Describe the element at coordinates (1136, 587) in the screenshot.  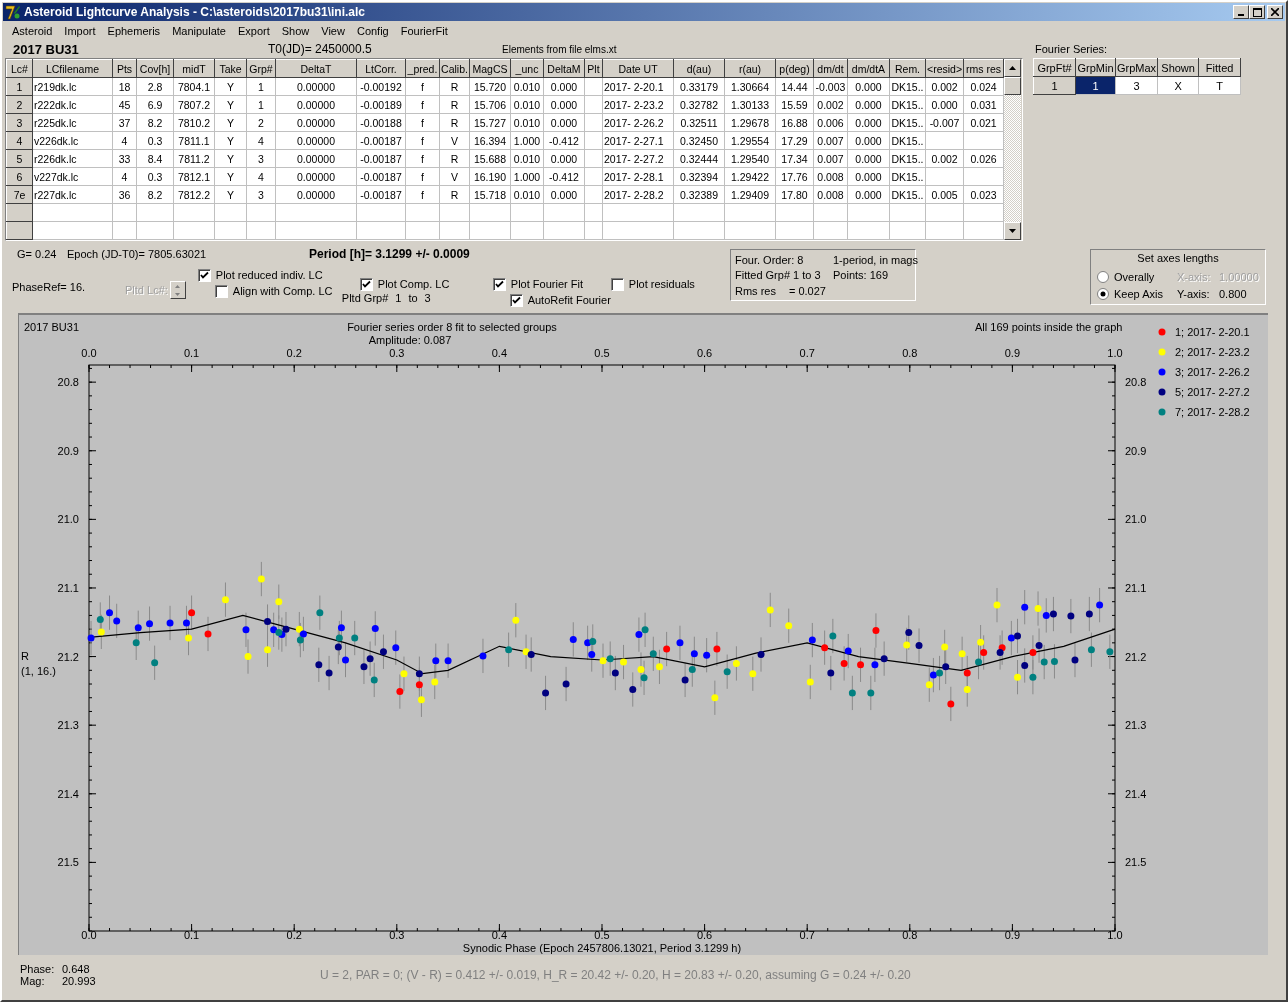
I see `y-tick-label: 21.1` at that location.